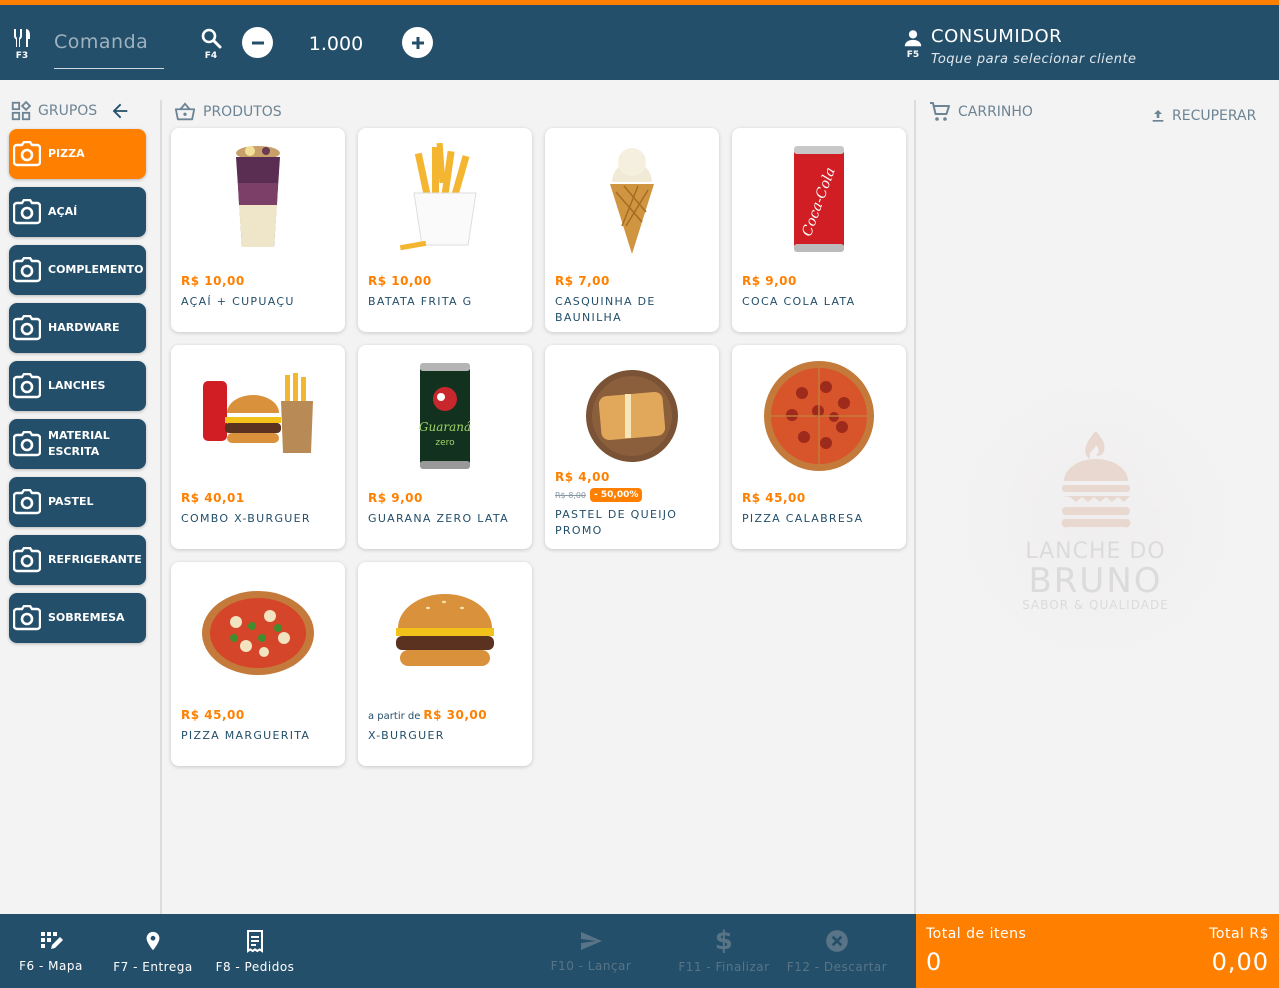 This screenshot has width=1279, height=988. I want to click on price-prefix: a partir de, so click(394, 716).